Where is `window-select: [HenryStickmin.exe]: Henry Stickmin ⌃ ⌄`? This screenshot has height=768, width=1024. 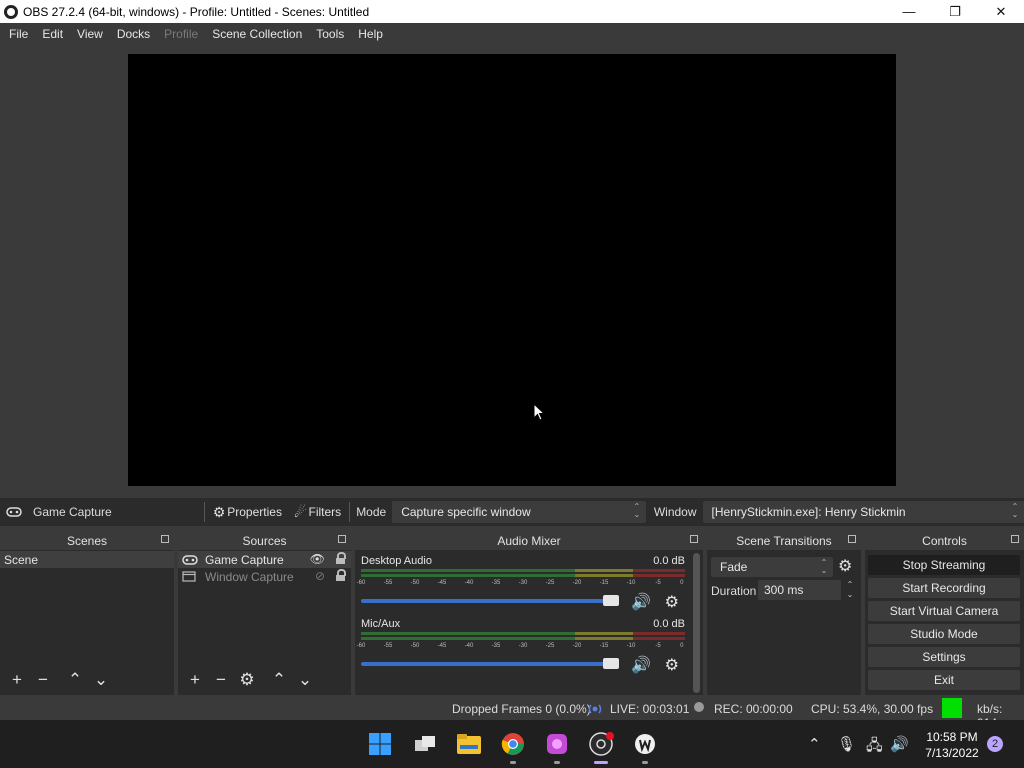
window-select: [HenryStickmin.exe]: Henry Stickmin ⌃ ⌄ is located at coordinates (863, 512).